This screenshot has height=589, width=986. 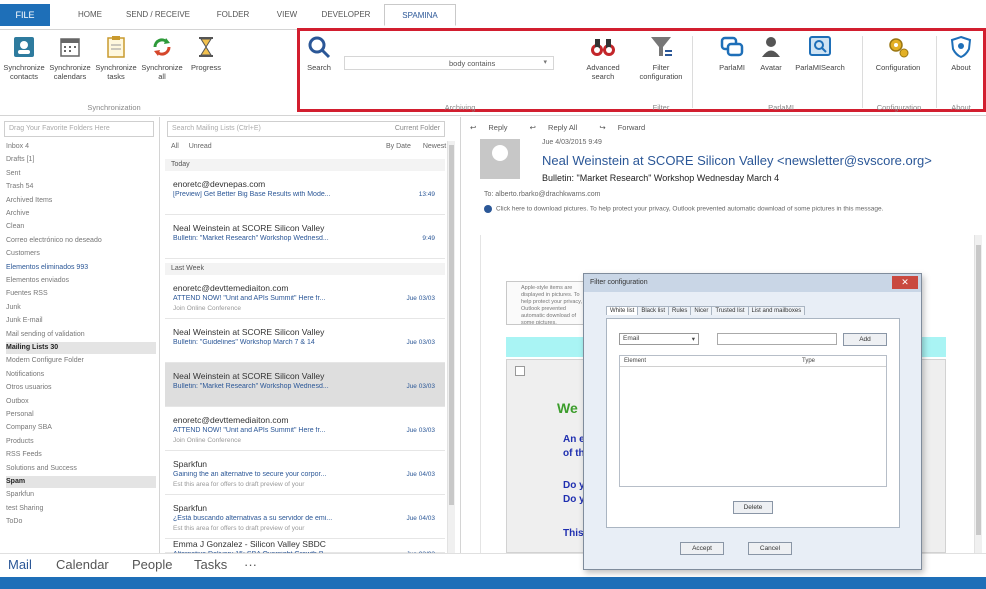 What do you see at coordinates (627, 127) in the screenshot?
I see `forward-button: ↪ Forward` at bounding box center [627, 127].